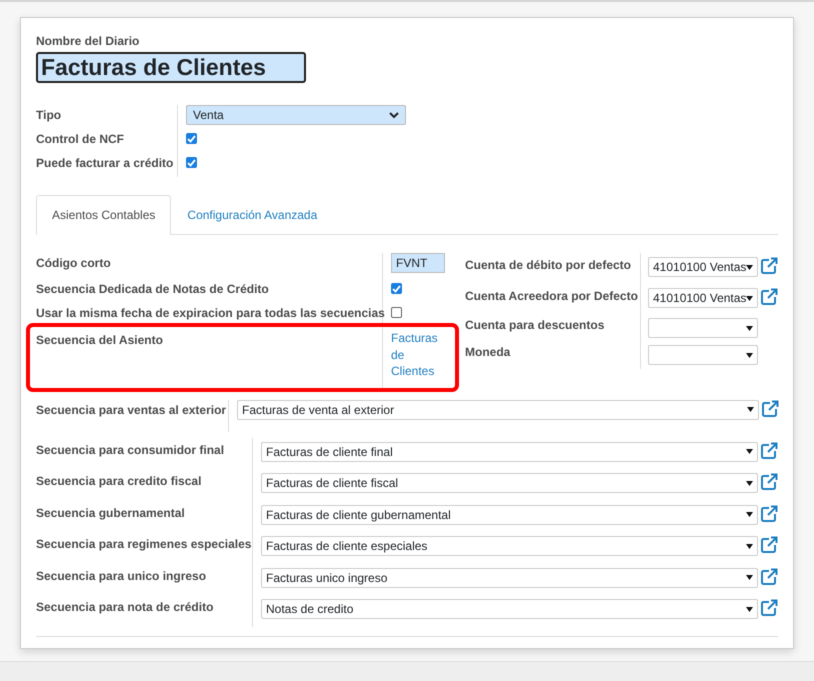 Image resolution: width=814 pixels, height=681 pixels. I want to click on select-field: Facturas de cliente fiscal, so click(509, 483).